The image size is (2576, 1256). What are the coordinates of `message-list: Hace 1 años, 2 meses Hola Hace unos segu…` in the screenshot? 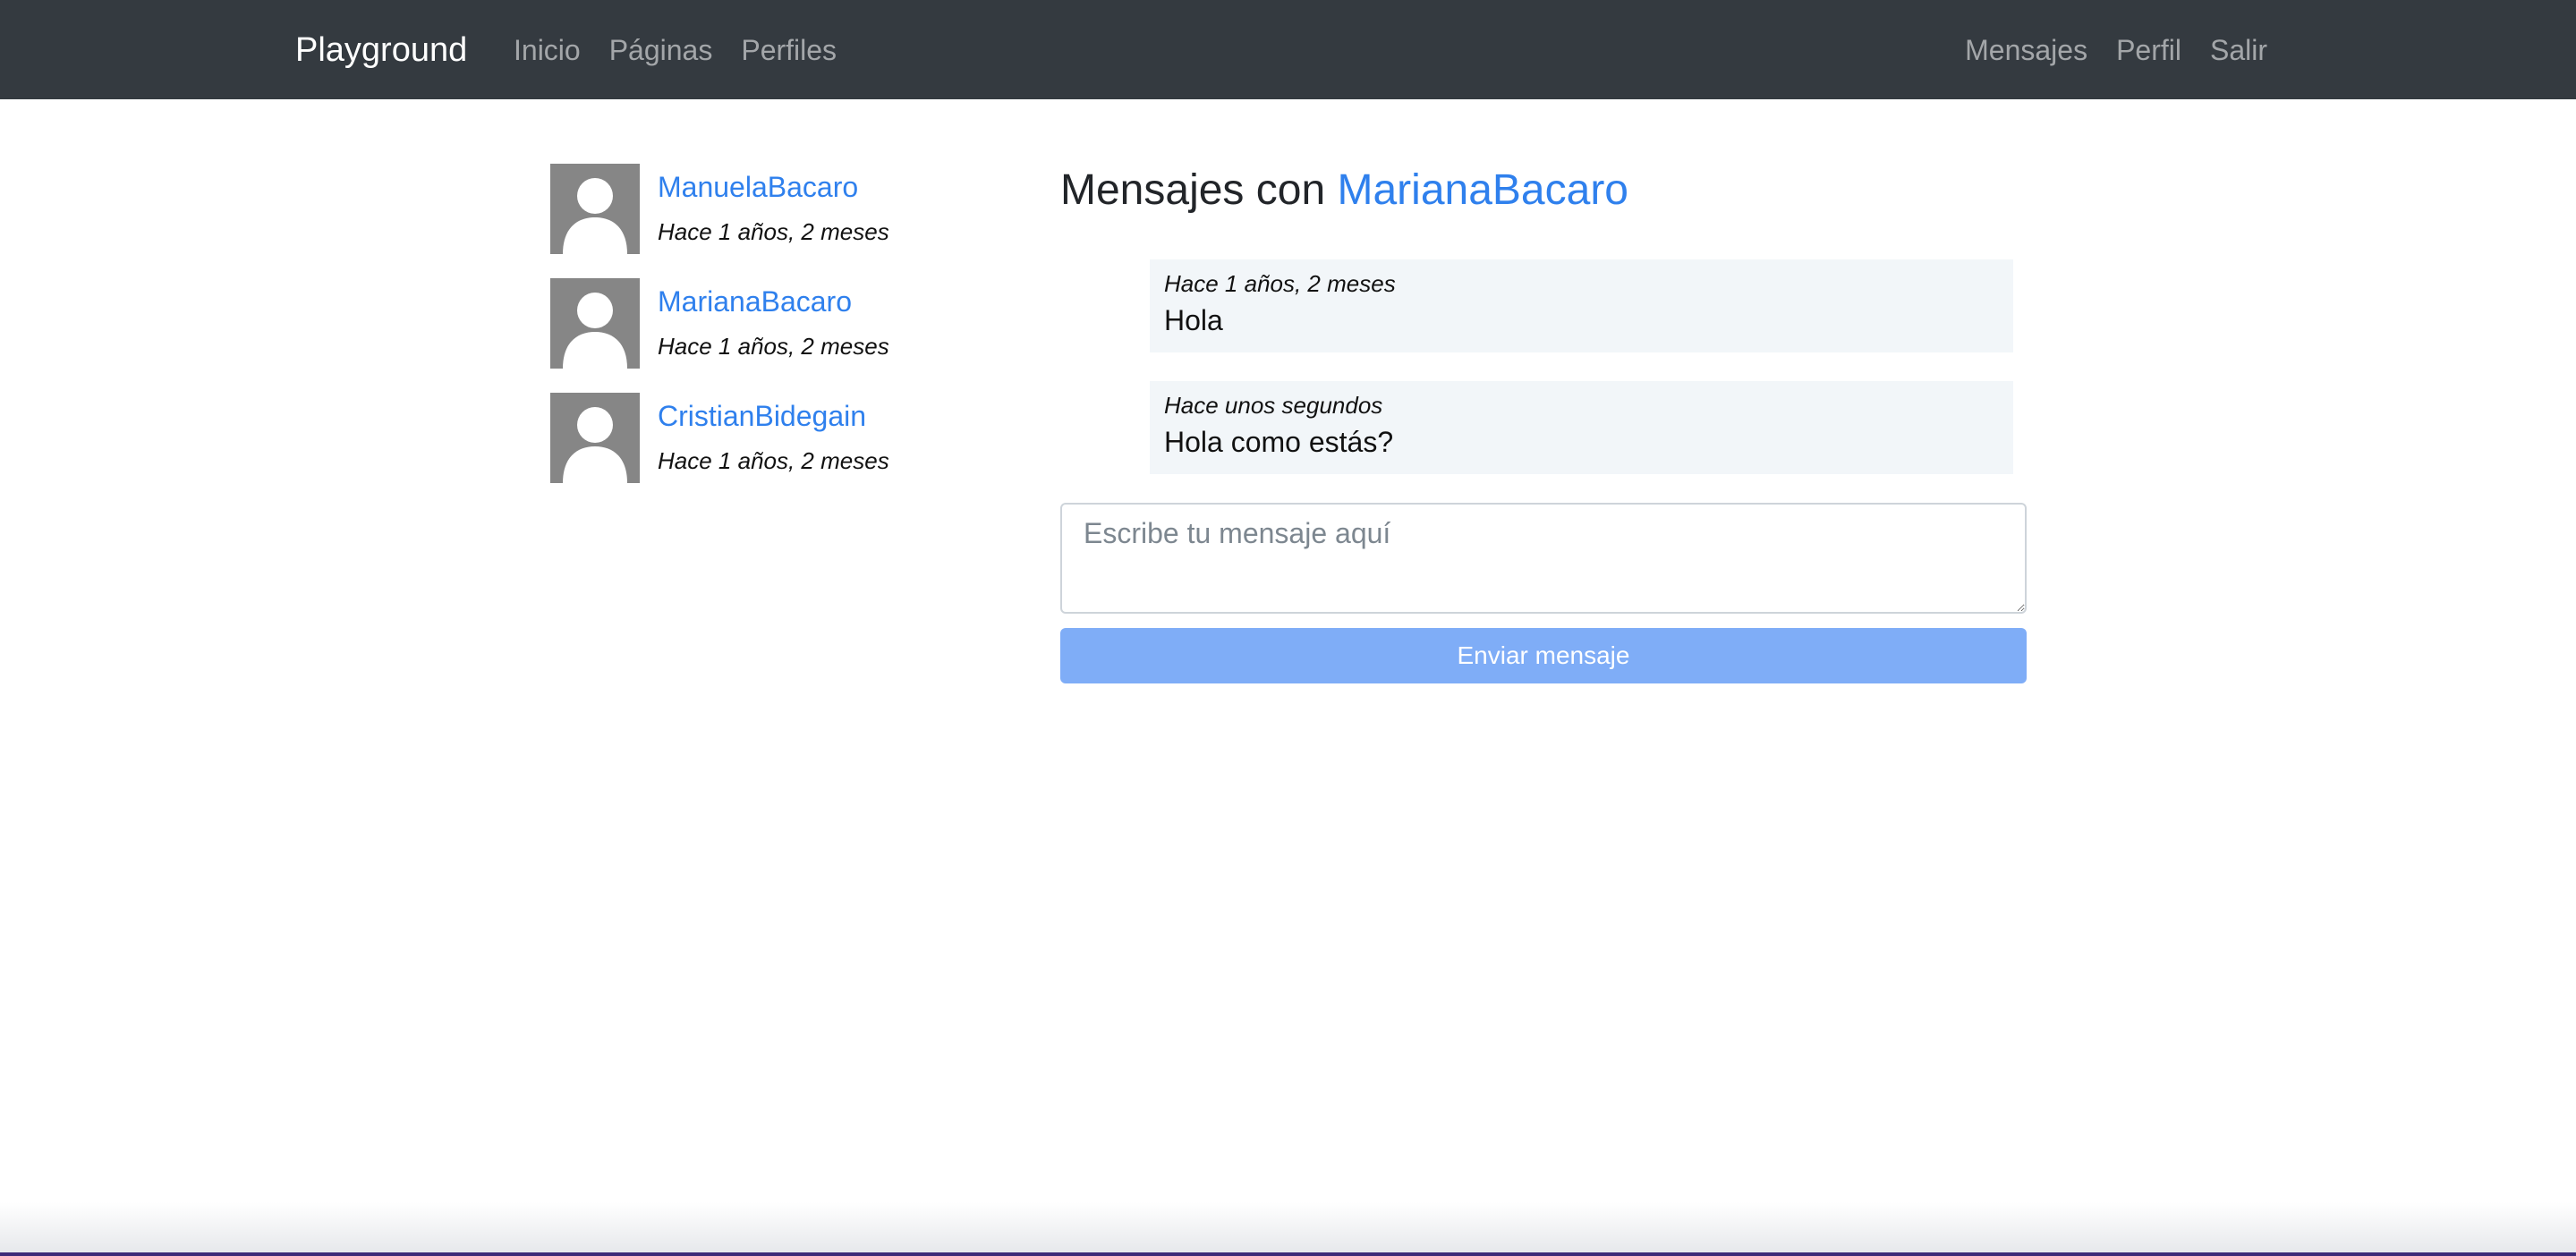 It's located at (1581, 381).